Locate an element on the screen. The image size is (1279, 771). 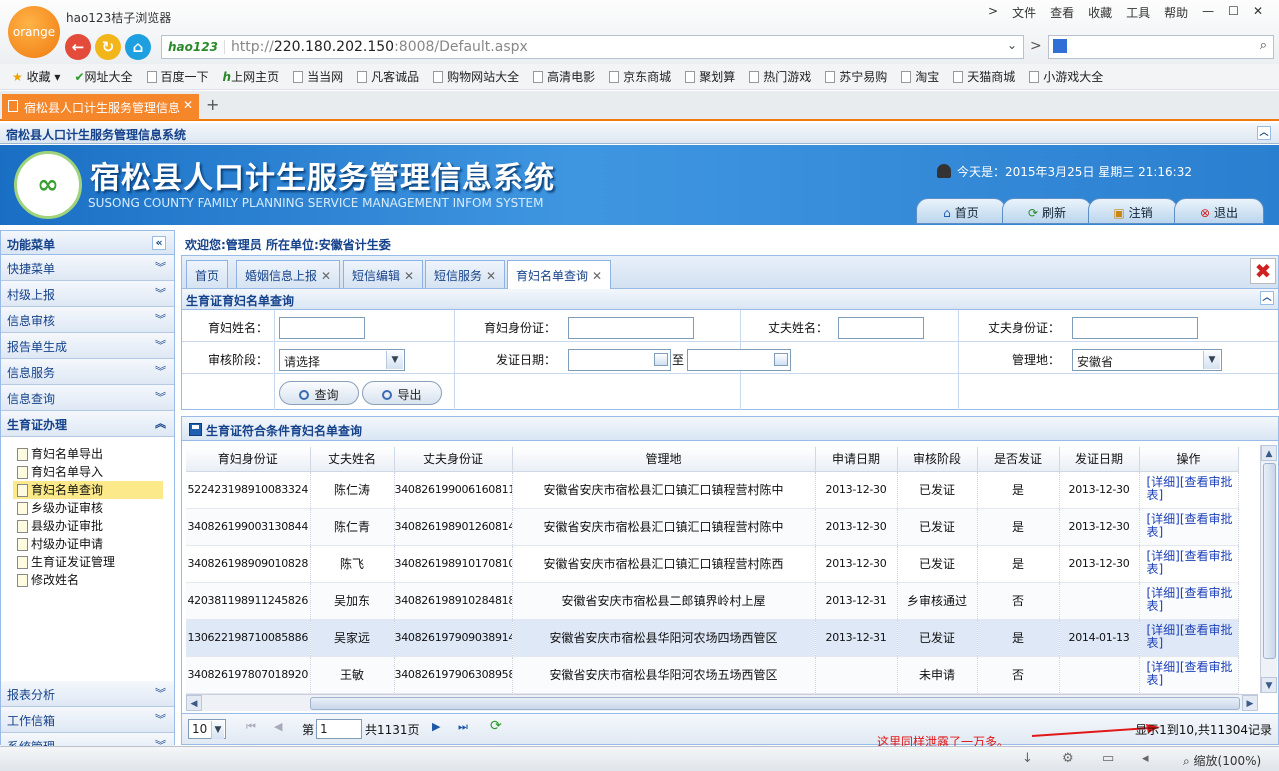
url-text: http://220.180.202.150:8008/Default.aspx is located at coordinates (376, 47).